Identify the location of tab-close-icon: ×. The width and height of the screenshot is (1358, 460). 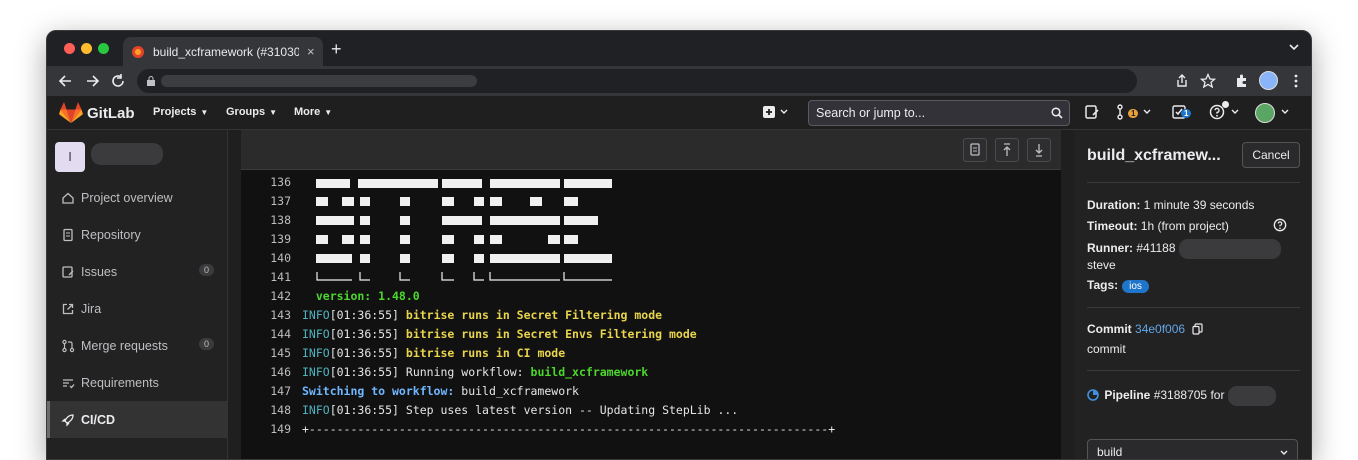
(311, 51).